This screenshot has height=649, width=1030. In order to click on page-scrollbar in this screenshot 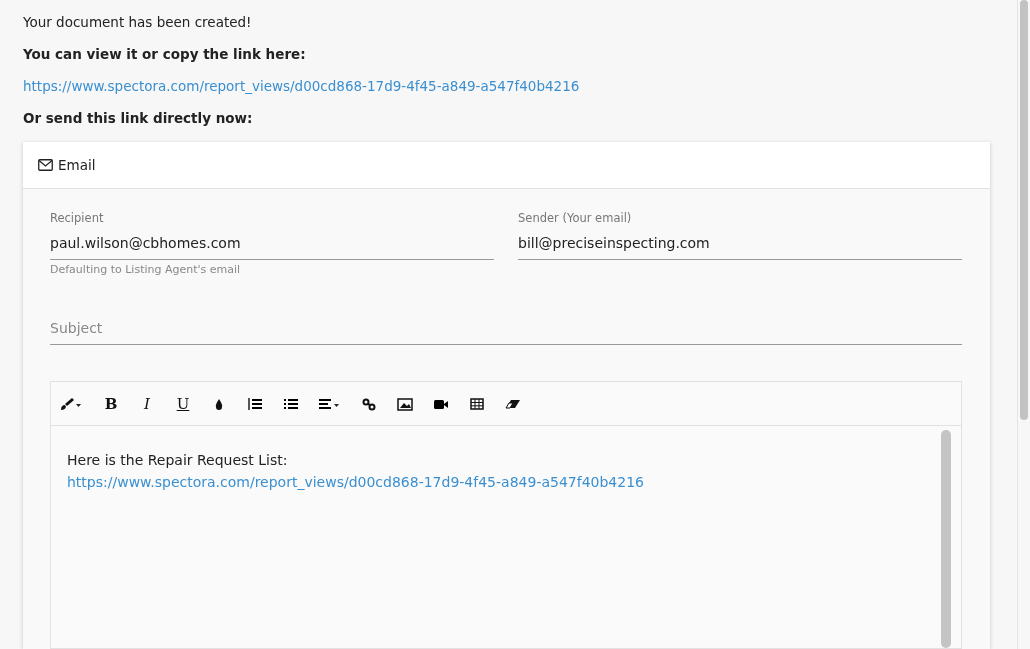, I will do `click(1024, 210)`.